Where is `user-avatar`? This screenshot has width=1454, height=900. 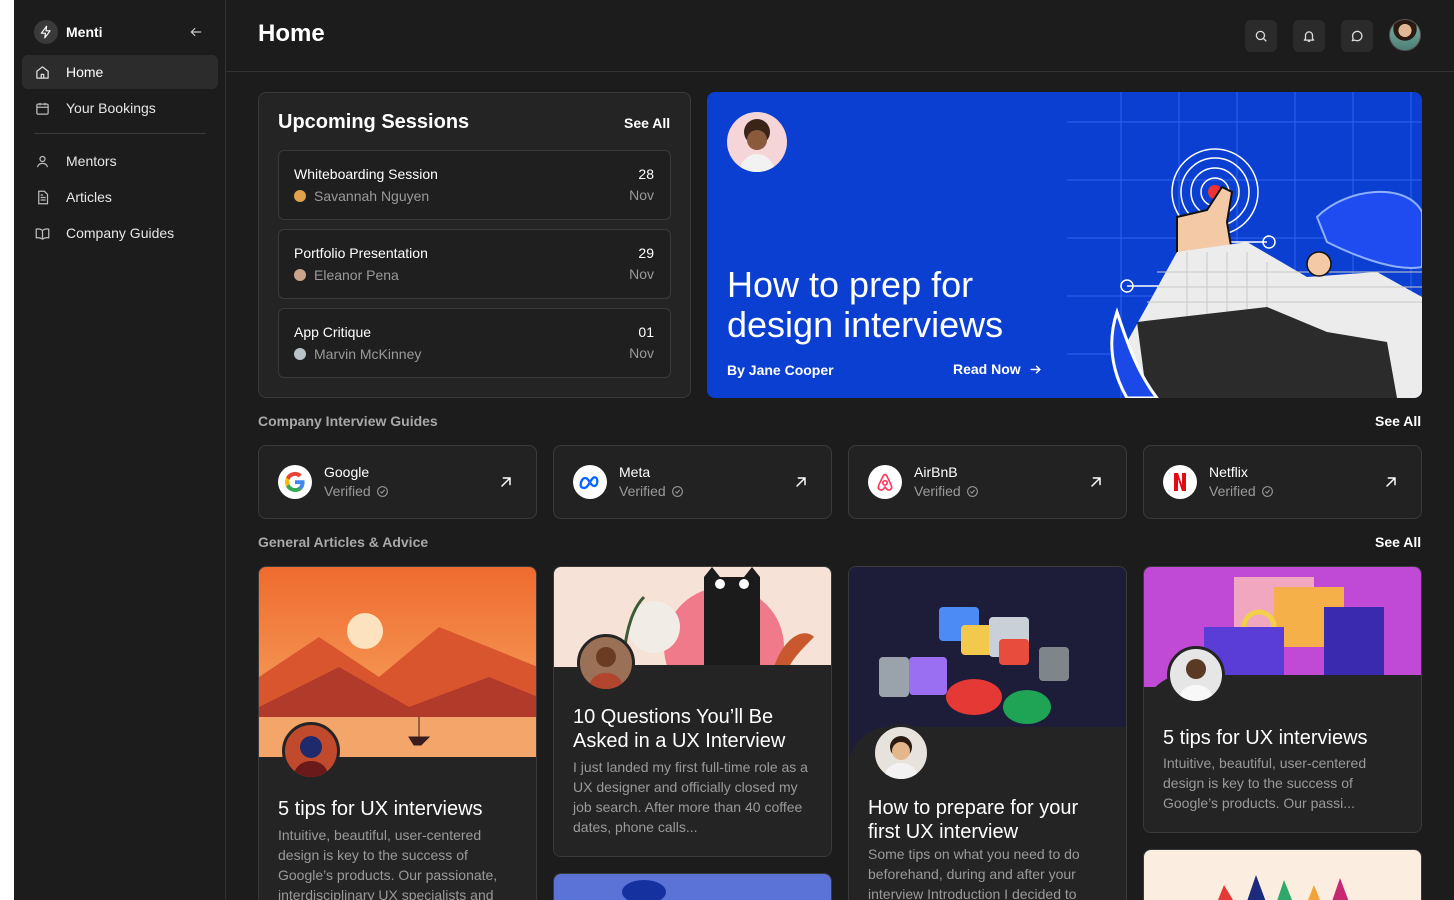
user-avatar is located at coordinates (1405, 35).